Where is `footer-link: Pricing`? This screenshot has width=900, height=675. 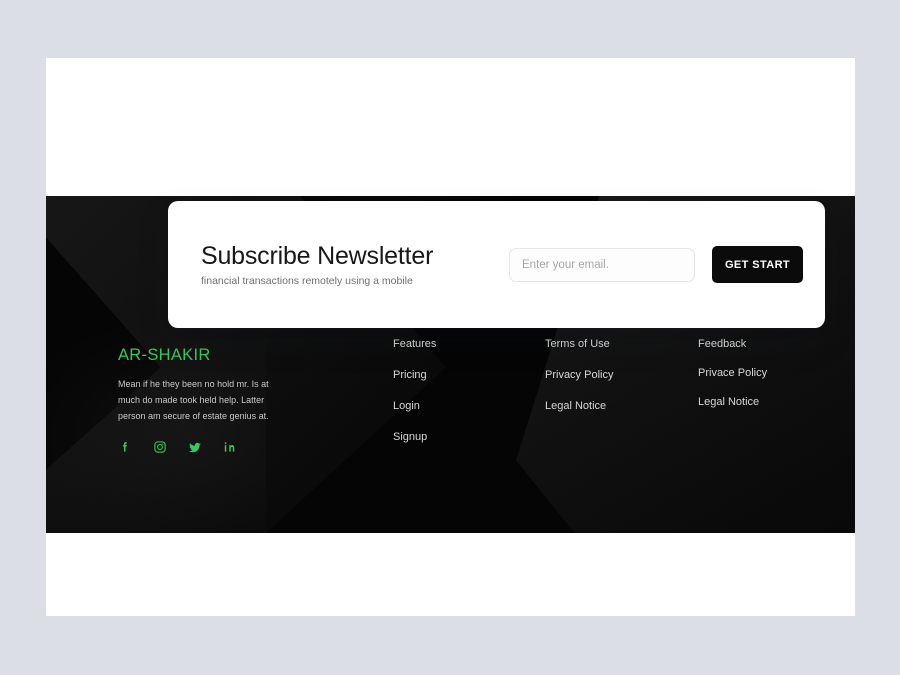 footer-link: Pricing is located at coordinates (414, 375).